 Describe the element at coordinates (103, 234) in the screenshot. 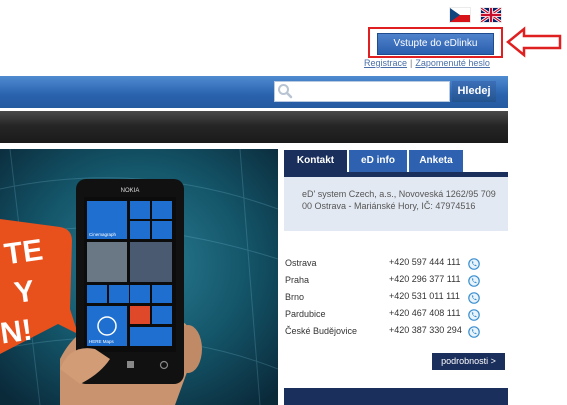

I see `tile-label-cinemagraph: Cinemagraph` at that location.